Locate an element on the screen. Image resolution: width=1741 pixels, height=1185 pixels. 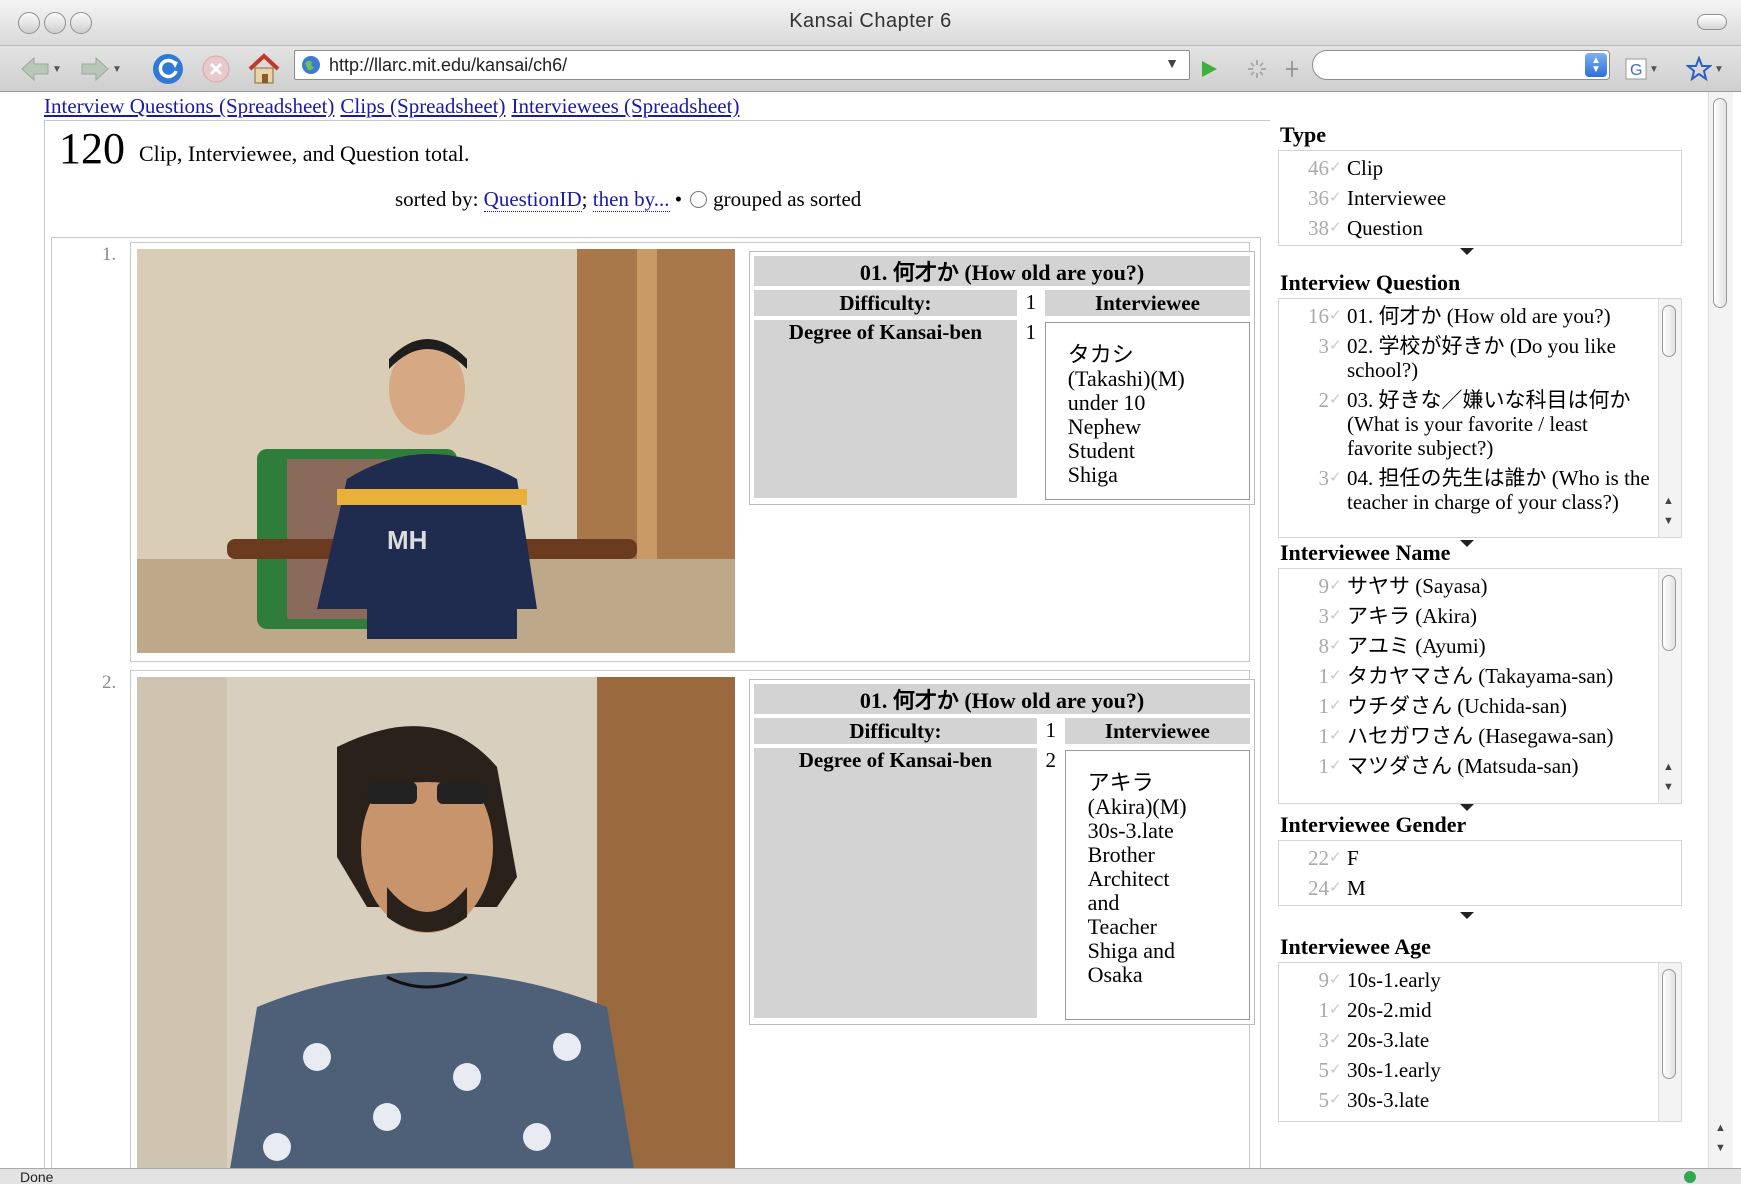
facet-scrollbar is located at coordinates (1669, 1042).